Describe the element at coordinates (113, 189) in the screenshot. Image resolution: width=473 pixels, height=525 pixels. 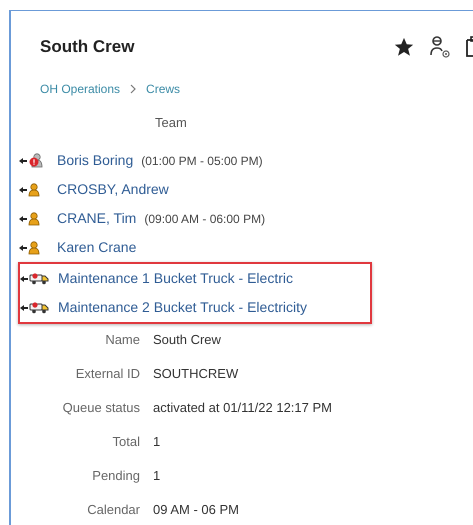
I see `team-member-link: CROSBY, Andrew` at that location.